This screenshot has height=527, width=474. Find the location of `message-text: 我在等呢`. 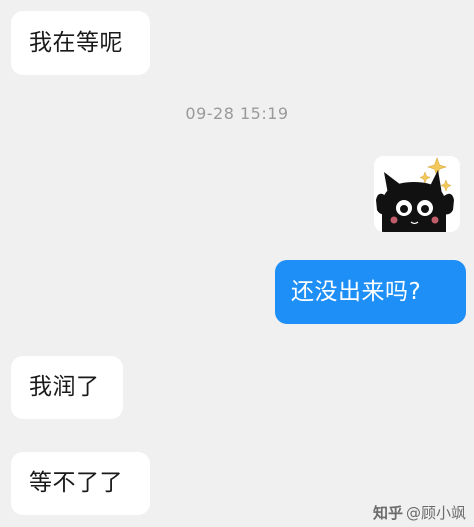

message-text: 我在等呢 is located at coordinates (76, 42).